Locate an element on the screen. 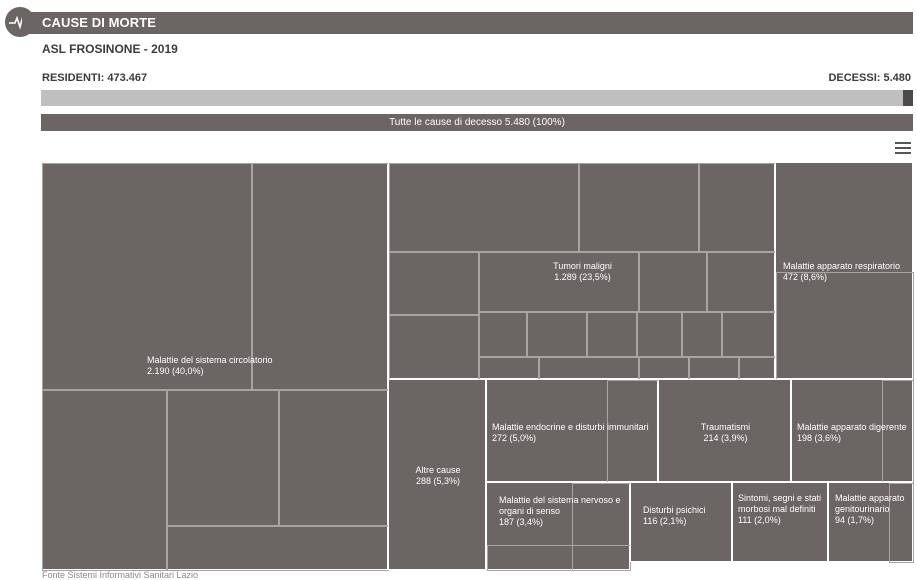 Image resolution: width=917 pixels, height=580 pixels. hamburger-menu-icon is located at coordinates (903, 148).